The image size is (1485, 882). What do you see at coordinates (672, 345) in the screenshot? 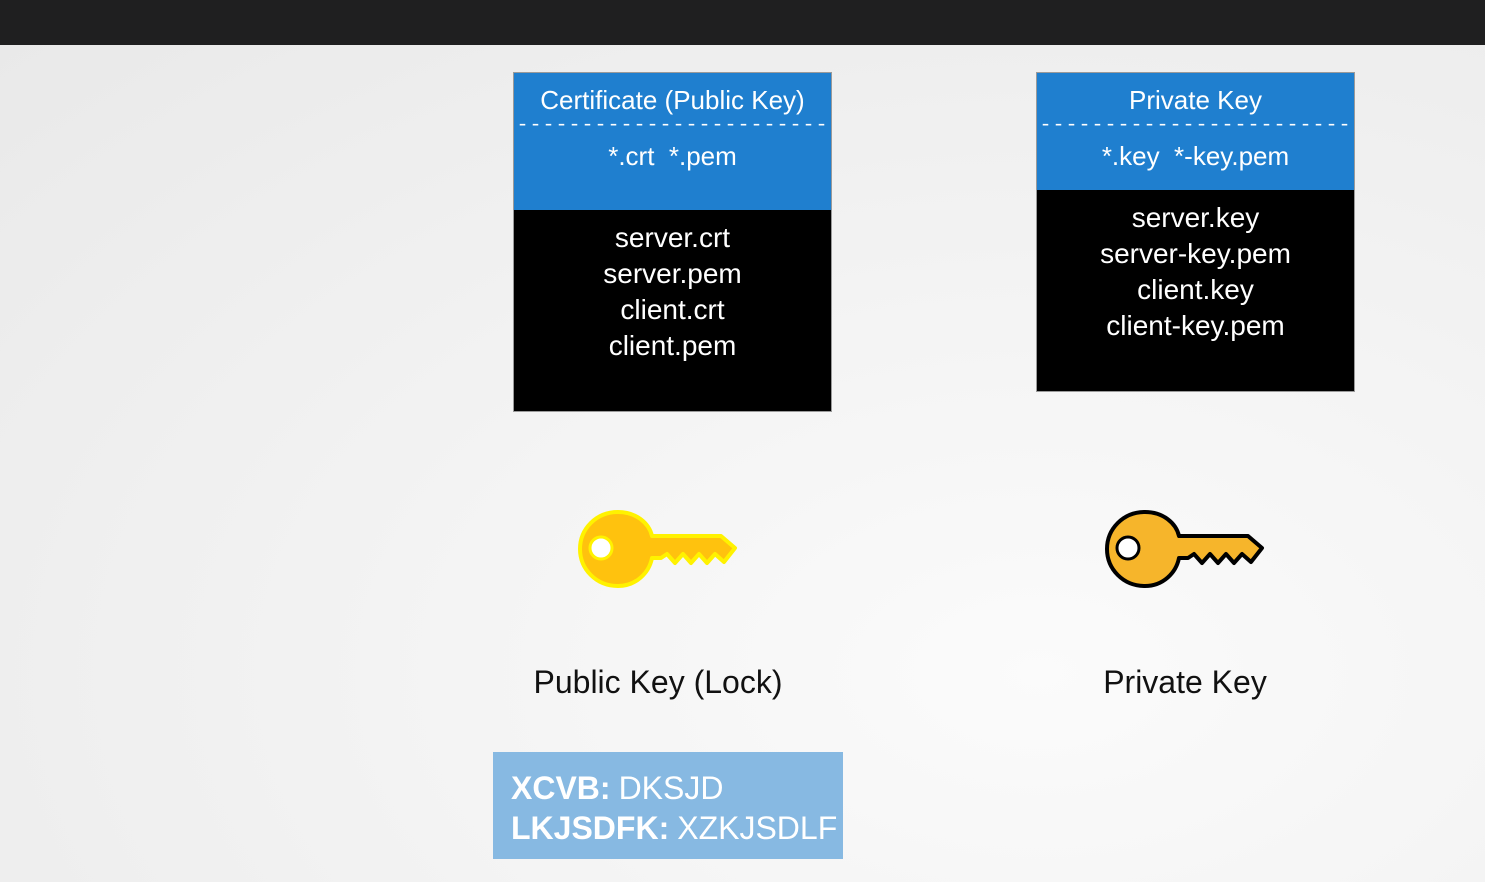
I see `certificate-file-item: client.pem` at bounding box center [672, 345].